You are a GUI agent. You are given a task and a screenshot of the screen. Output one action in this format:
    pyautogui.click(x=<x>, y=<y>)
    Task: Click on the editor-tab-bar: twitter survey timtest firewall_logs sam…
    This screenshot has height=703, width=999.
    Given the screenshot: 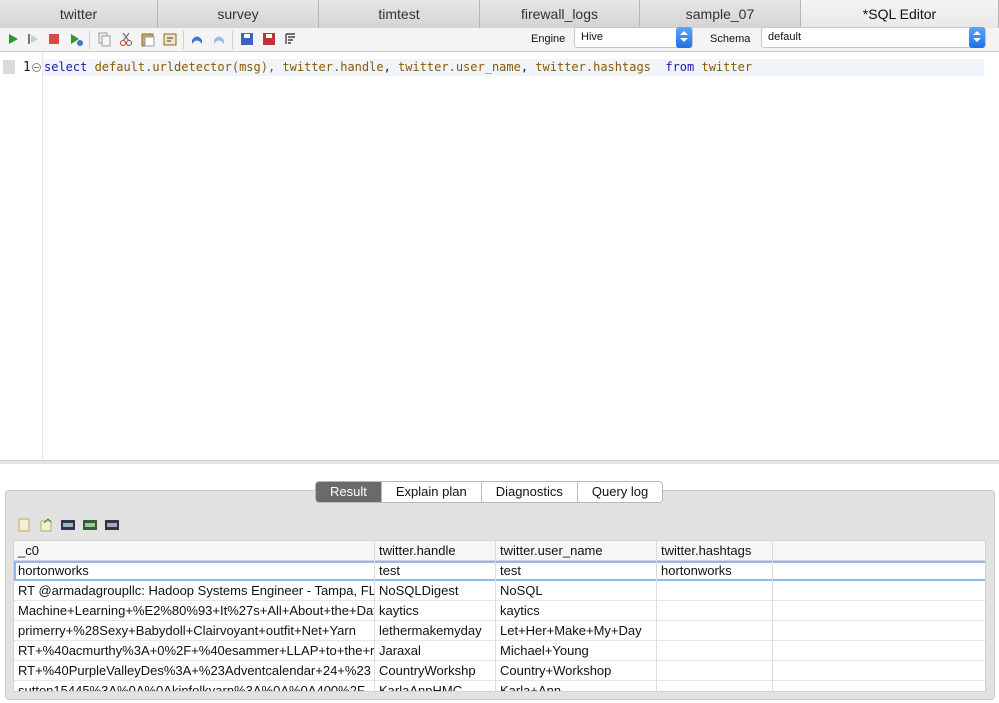 What is the action you would take?
    pyautogui.click(x=499, y=14)
    